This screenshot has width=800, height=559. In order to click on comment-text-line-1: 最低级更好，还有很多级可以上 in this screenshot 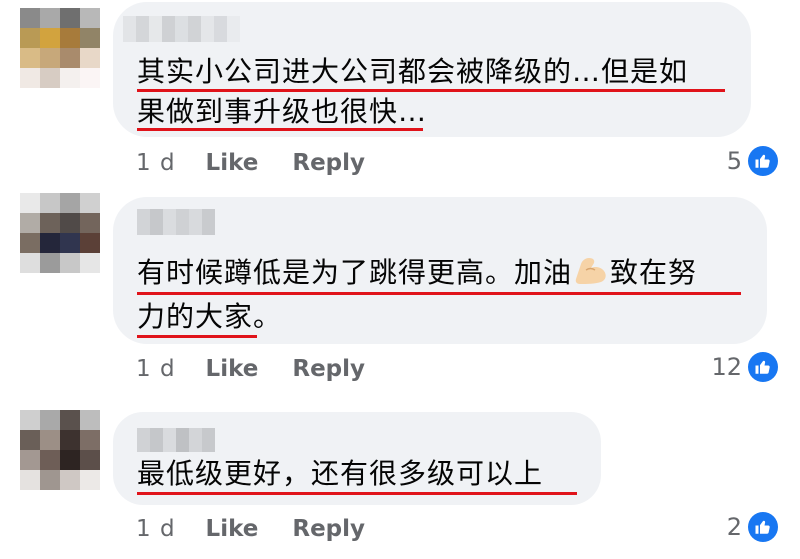, I will do `click(340, 473)`.